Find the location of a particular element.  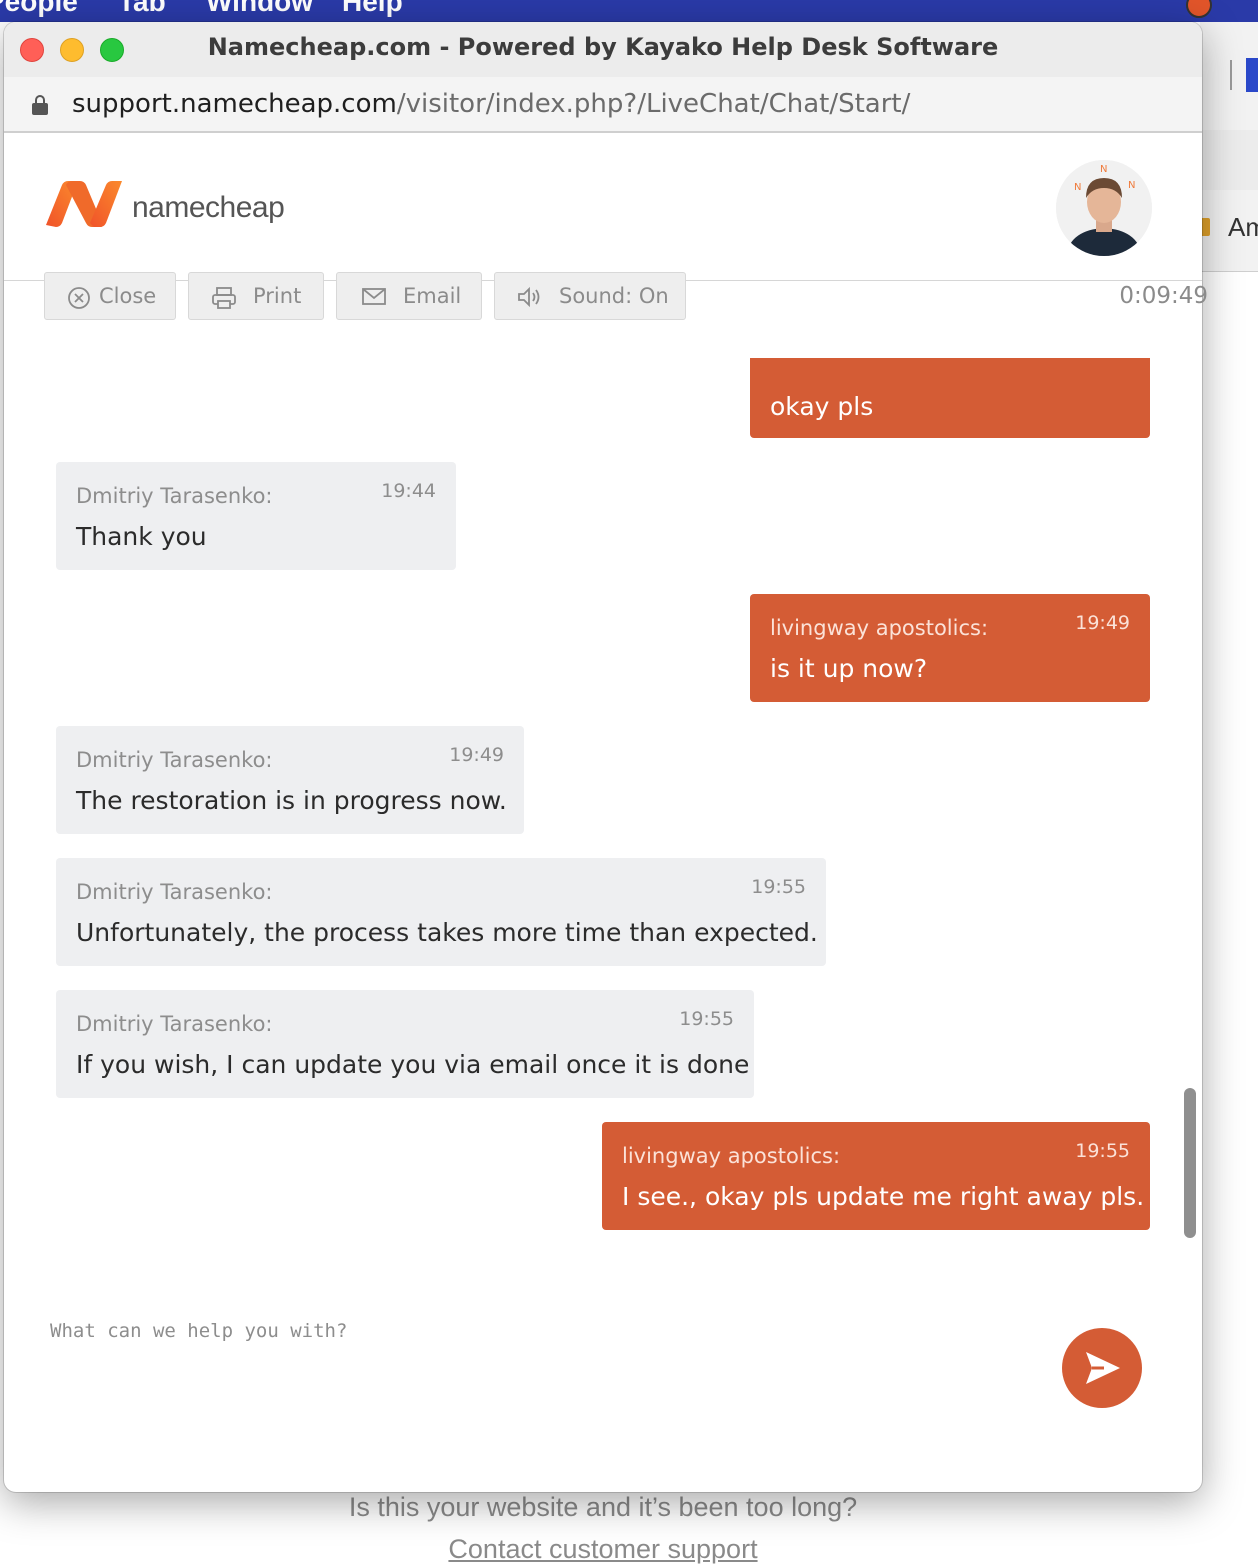

close-chat-button: Close is located at coordinates (110, 296).